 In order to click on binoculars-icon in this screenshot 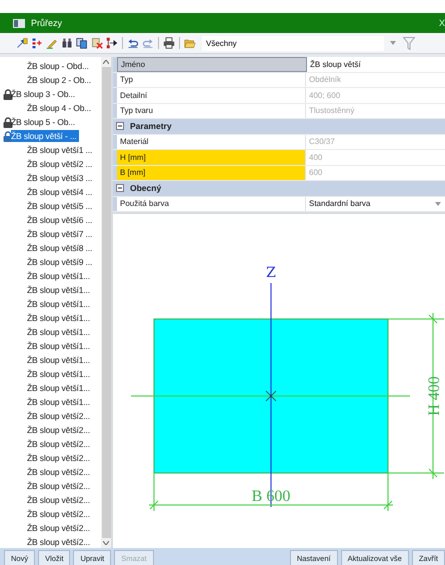, I will do `click(67, 43)`.